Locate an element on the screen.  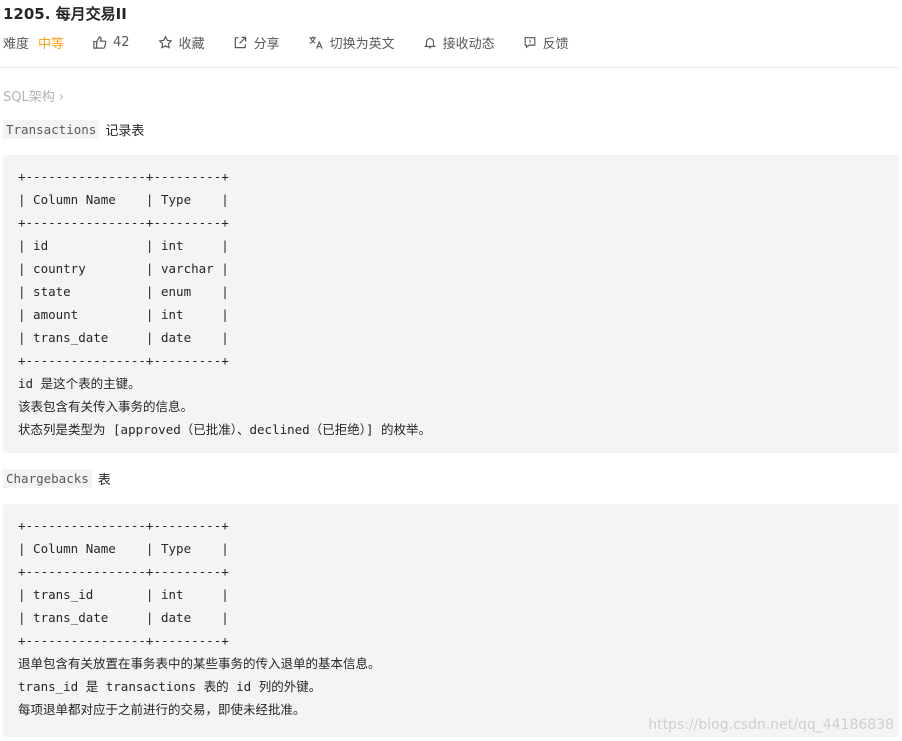
feedback-button: 反馈 is located at coordinates (546, 42).